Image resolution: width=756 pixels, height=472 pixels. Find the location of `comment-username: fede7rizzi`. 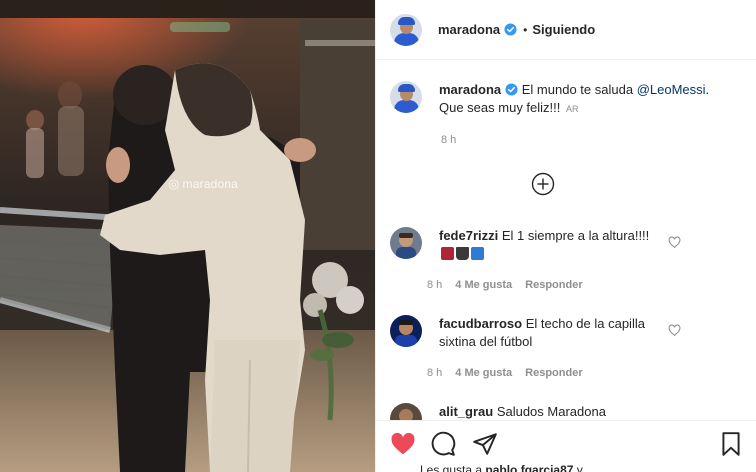

comment-username: fede7rizzi is located at coordinates (468, 235).